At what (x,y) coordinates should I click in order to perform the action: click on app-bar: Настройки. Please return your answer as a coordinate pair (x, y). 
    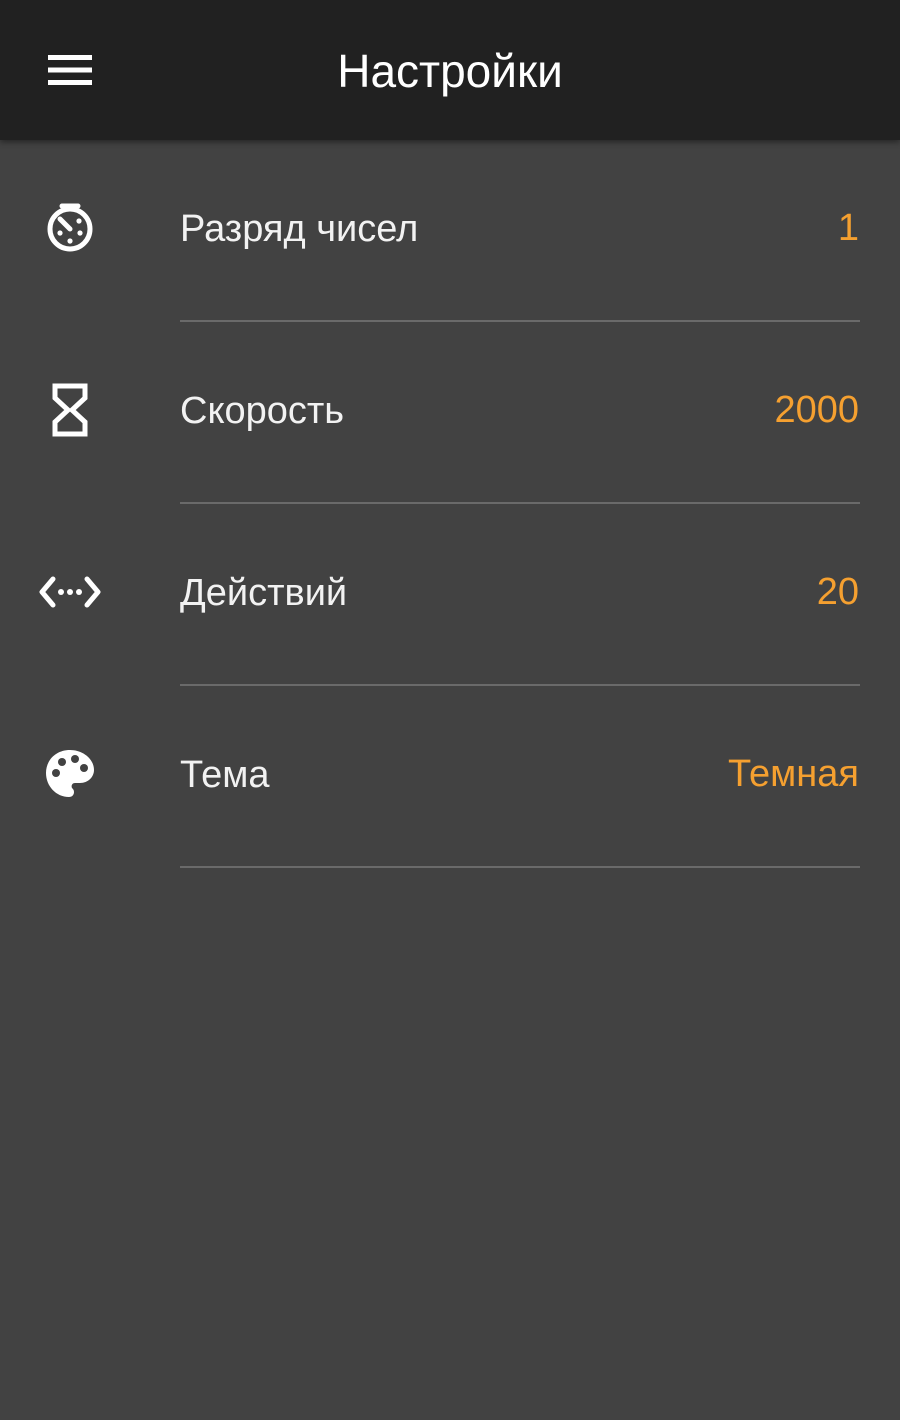
    Looking at the image, I should click on (450, 70).